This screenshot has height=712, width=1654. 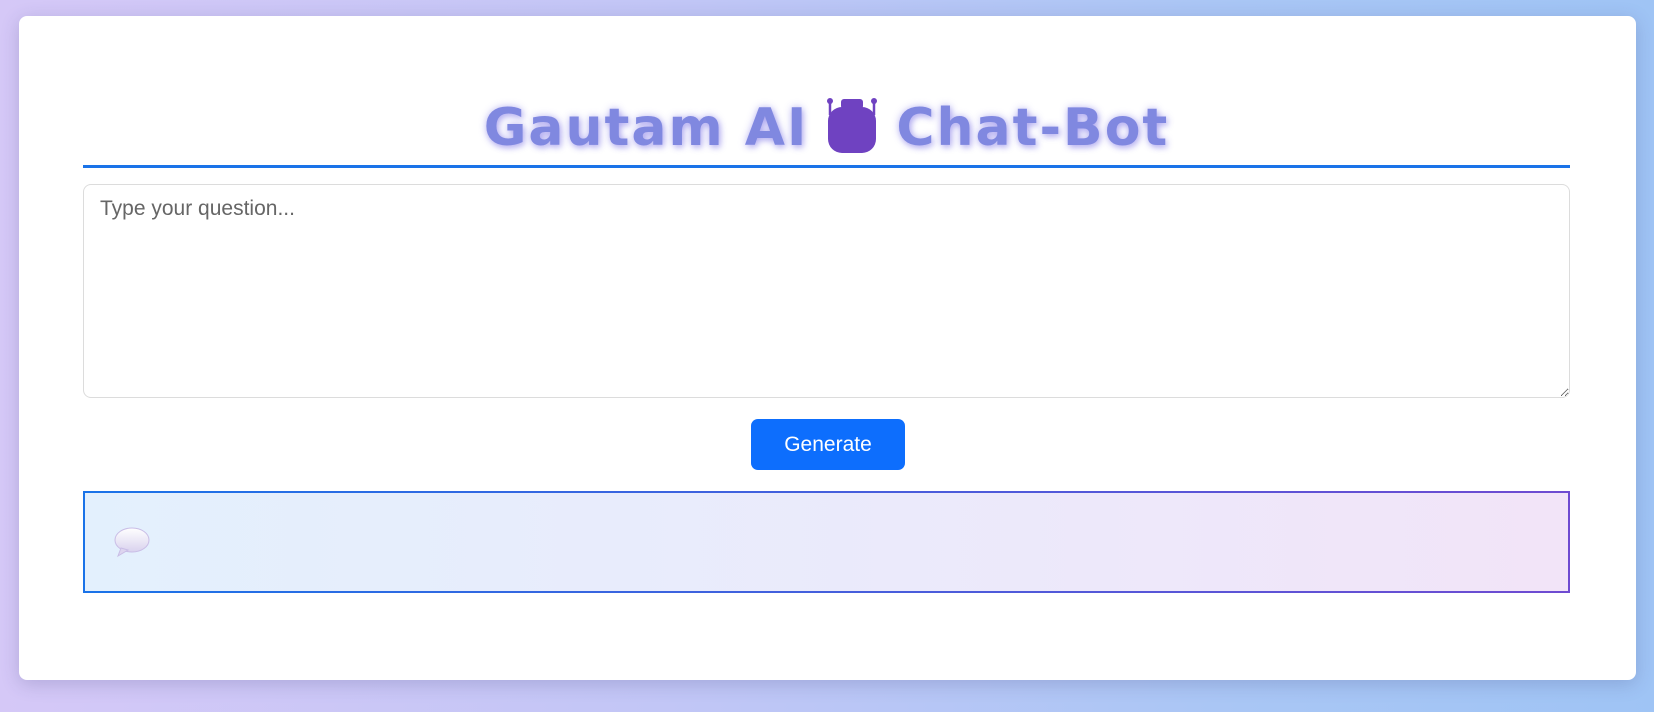 What do you see at coordinates (852, 126) in the screenshot?
I see `robot-icon` at bounding box center [852, 126].